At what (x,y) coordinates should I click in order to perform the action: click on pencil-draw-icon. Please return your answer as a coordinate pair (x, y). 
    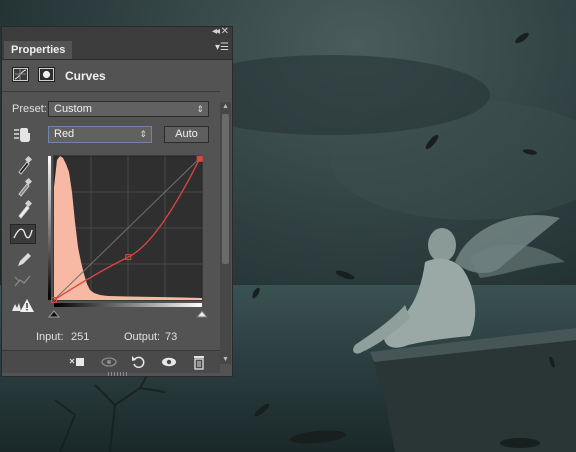
    Looking at the image, I should click on (23, 259).